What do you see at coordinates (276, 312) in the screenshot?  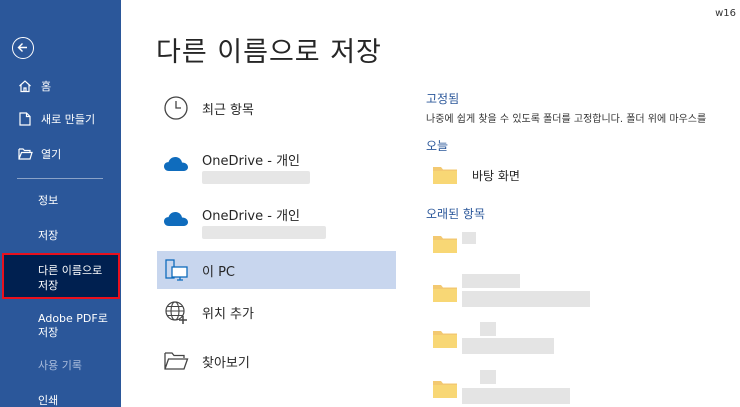 I see `location-add-place: 위치 추가` at bounding box center [276, 312].